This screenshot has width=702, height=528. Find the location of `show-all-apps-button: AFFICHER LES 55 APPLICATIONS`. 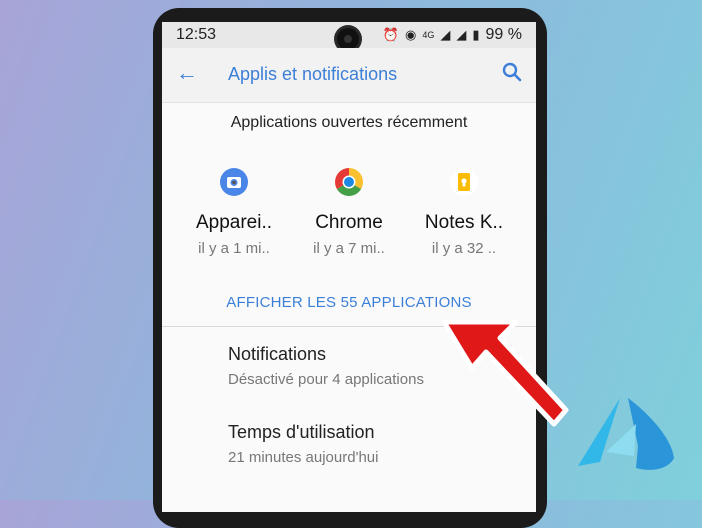

show-all-apps-button: AFFICHER LES 55 APPLICATIONS is located at coordinates (349, 302).